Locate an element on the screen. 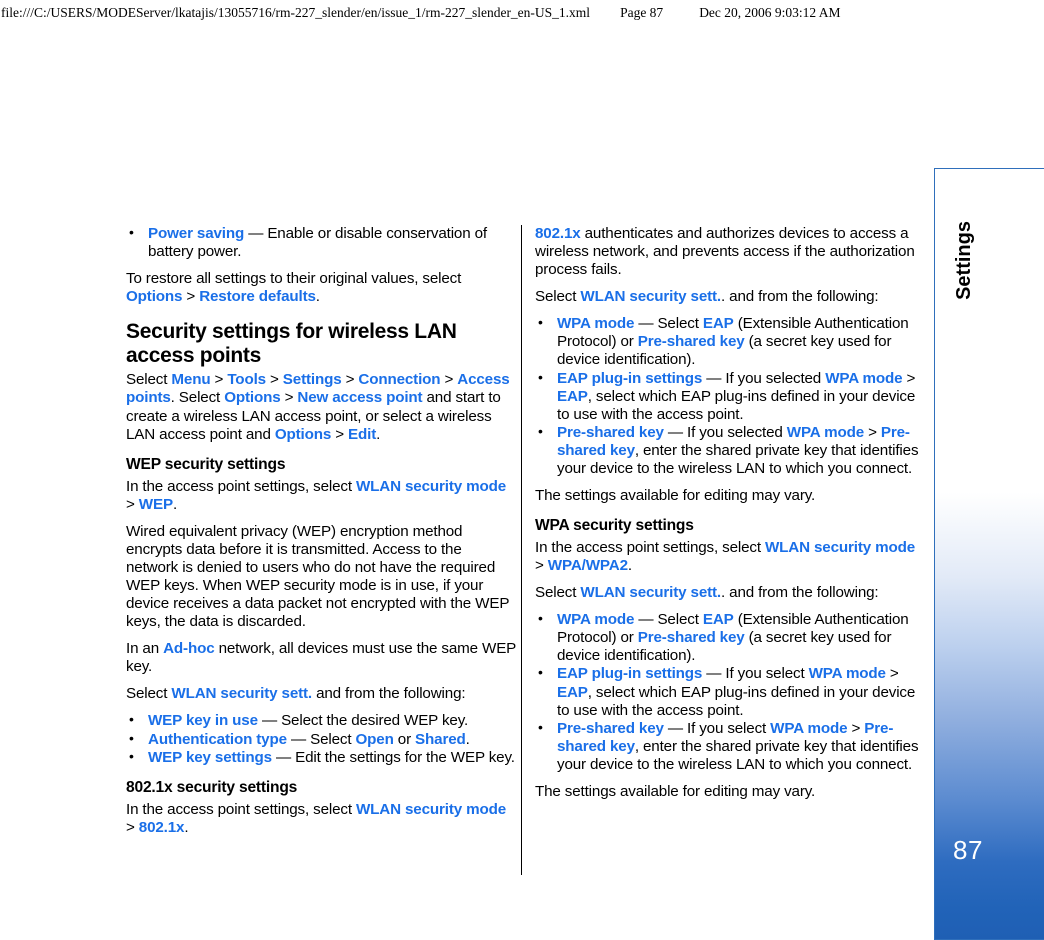 The width and height of the screenshot is (1044, 940). bullet-text: Edit the settings for the WEP key. is located at coordinates (405, 757).